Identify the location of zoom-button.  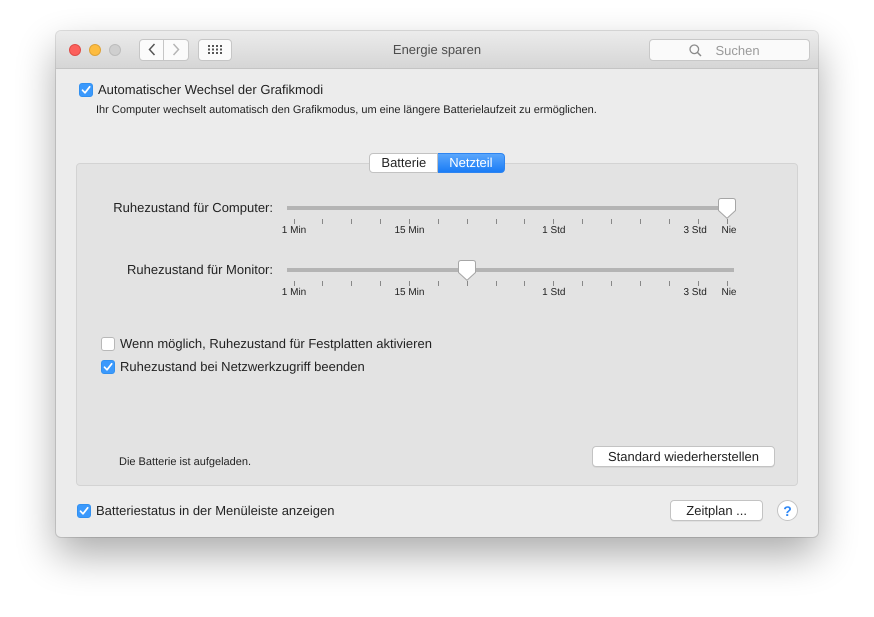
(115, 50).